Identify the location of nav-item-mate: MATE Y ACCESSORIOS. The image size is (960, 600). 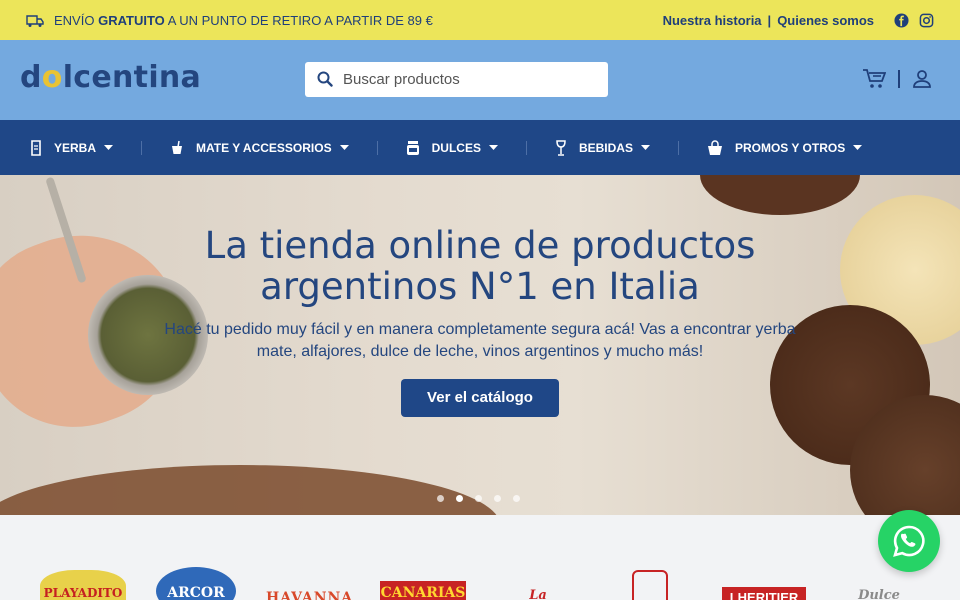
(259, 147).